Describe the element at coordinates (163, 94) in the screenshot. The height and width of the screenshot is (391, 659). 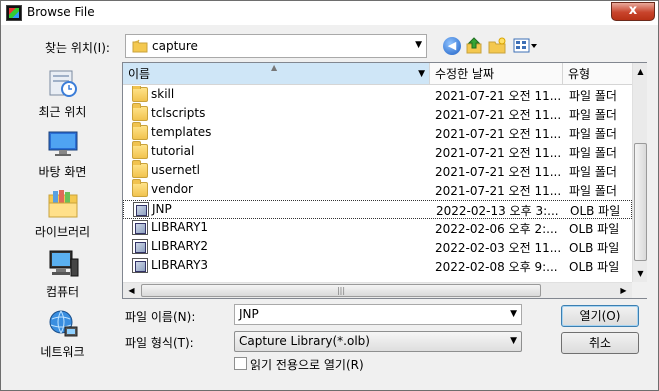
I see `file-name: skill` at that location.